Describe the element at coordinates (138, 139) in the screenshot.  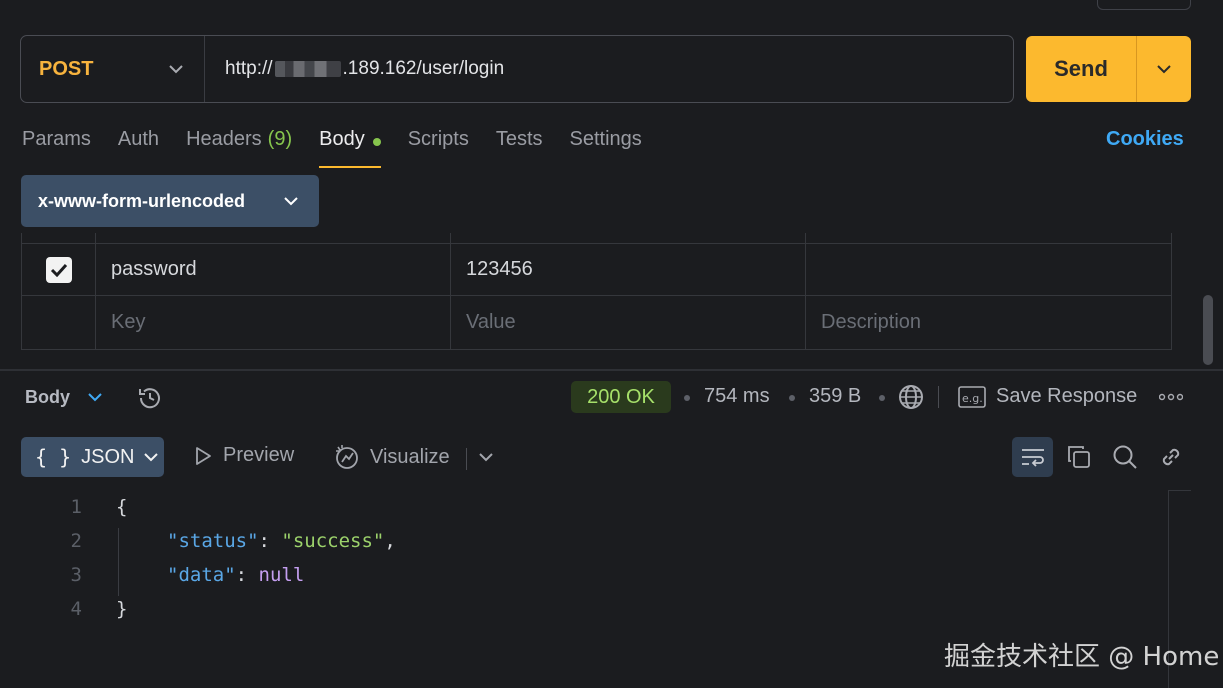
I see `tab-label: Auth` at that location.